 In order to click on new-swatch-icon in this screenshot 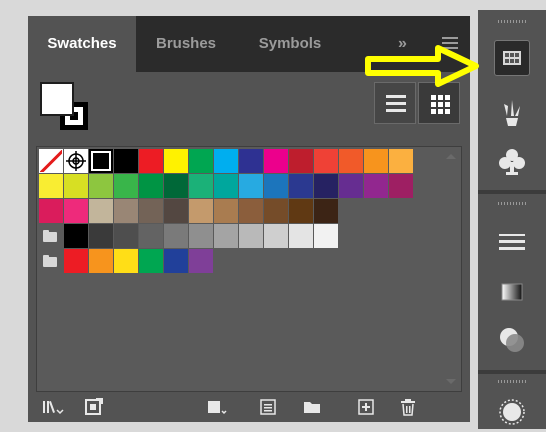, I will do `click(366, 407)`.